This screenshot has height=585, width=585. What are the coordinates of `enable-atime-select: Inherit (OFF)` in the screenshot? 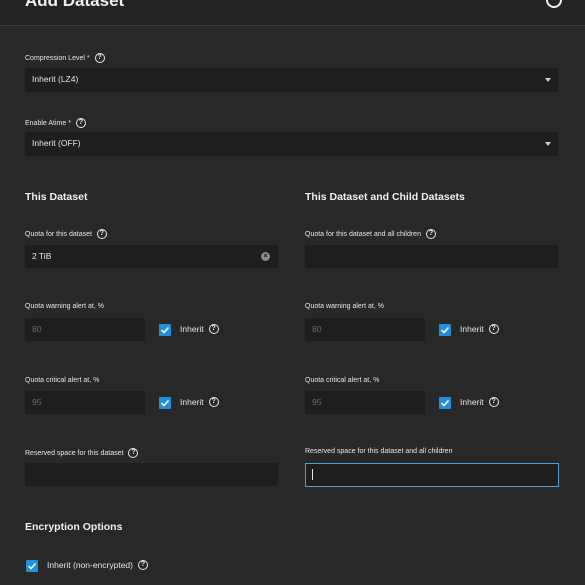 It's located at (291, 144).